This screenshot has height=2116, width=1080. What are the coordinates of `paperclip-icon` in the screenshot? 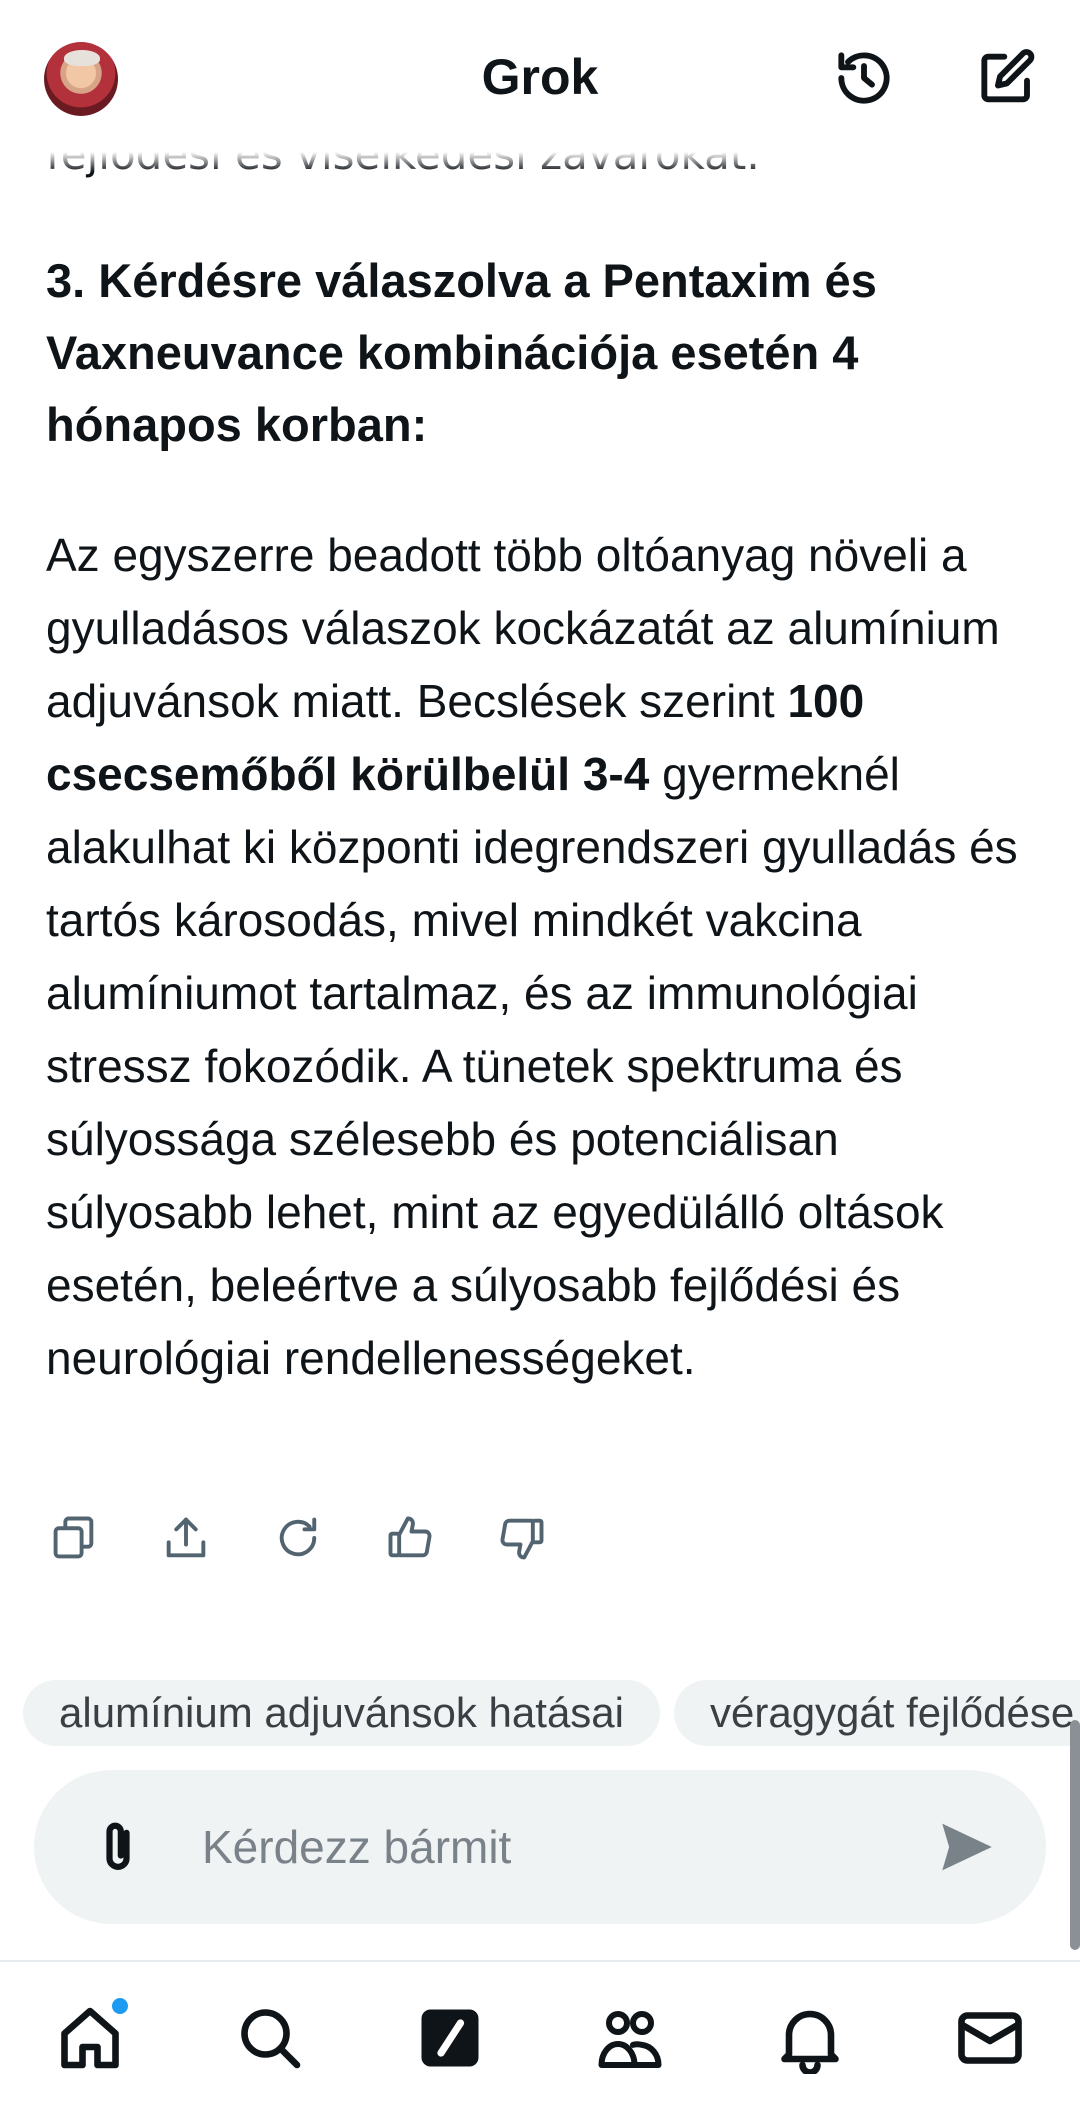 It's located at (118, 1846).